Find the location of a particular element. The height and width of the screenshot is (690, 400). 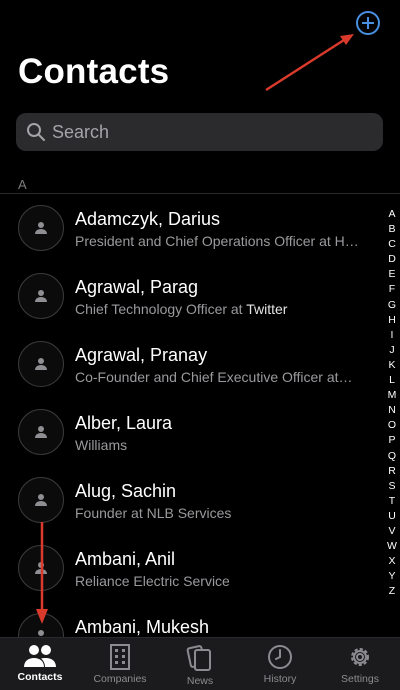

index-letter: N is located at coordinates (392, 410).